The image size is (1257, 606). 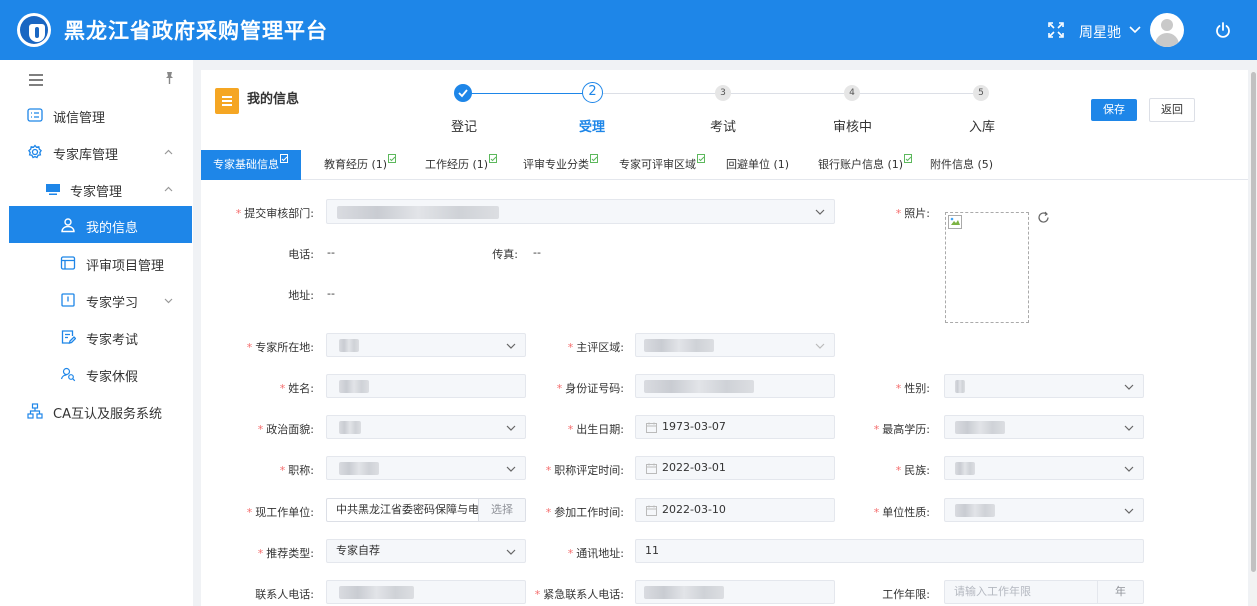 I want to click on pin-icon, so click(x=169, y=78).